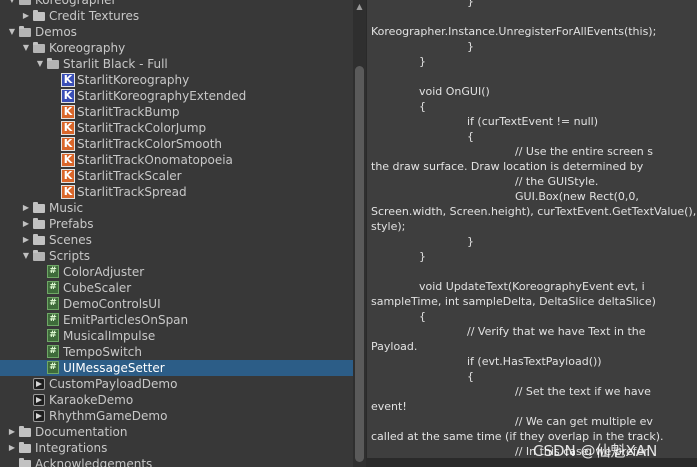 The image size is (697, 467). Describe the element at coordinates (176, 48) in the screenshot. I see `tree-row: ▼ Koreography` at that location.